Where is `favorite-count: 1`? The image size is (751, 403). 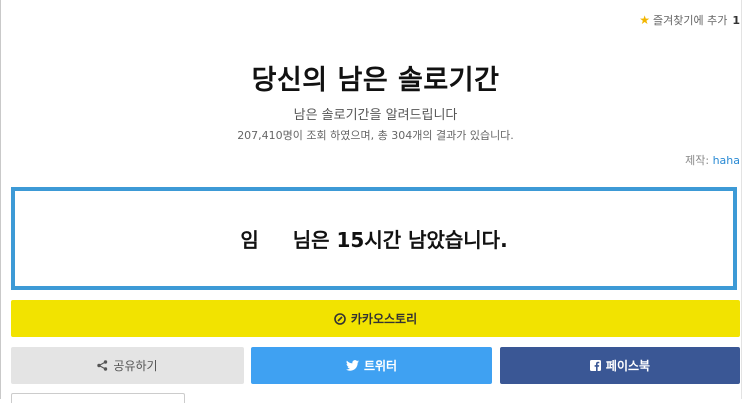 favorite-count: 1 is located at coordinates (736, 20).